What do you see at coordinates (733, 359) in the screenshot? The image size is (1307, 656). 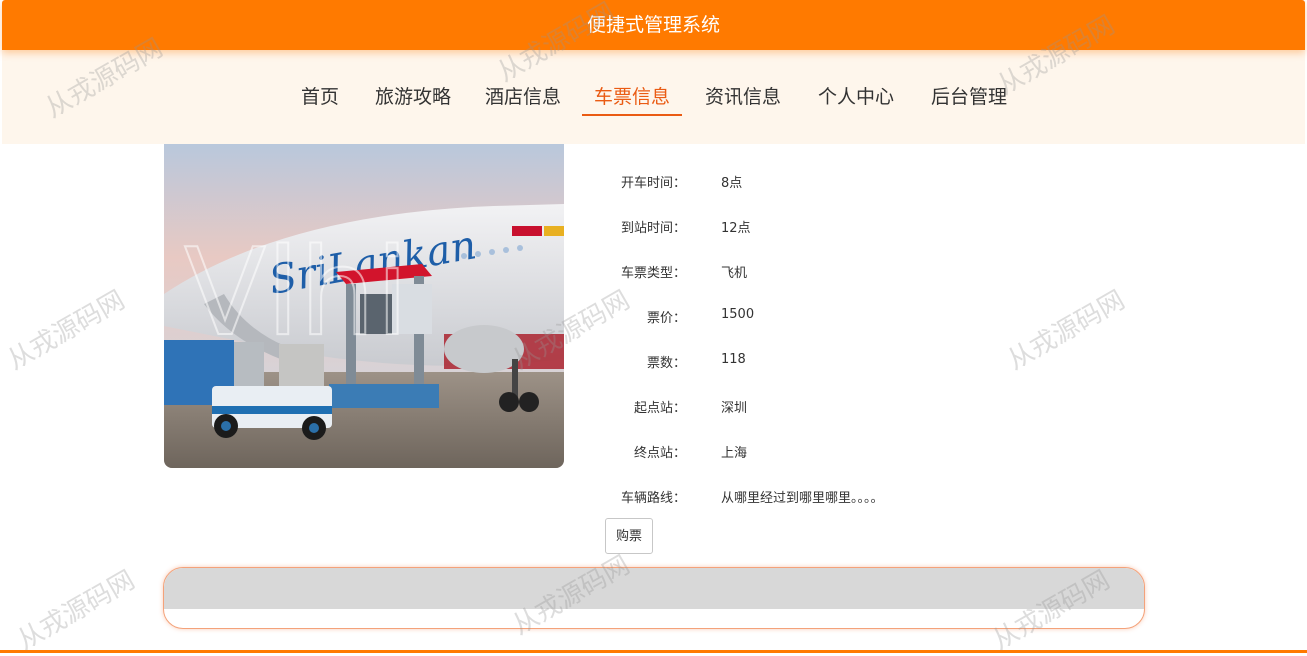 I see `field-value: 118` at bounding box center [733, 359].